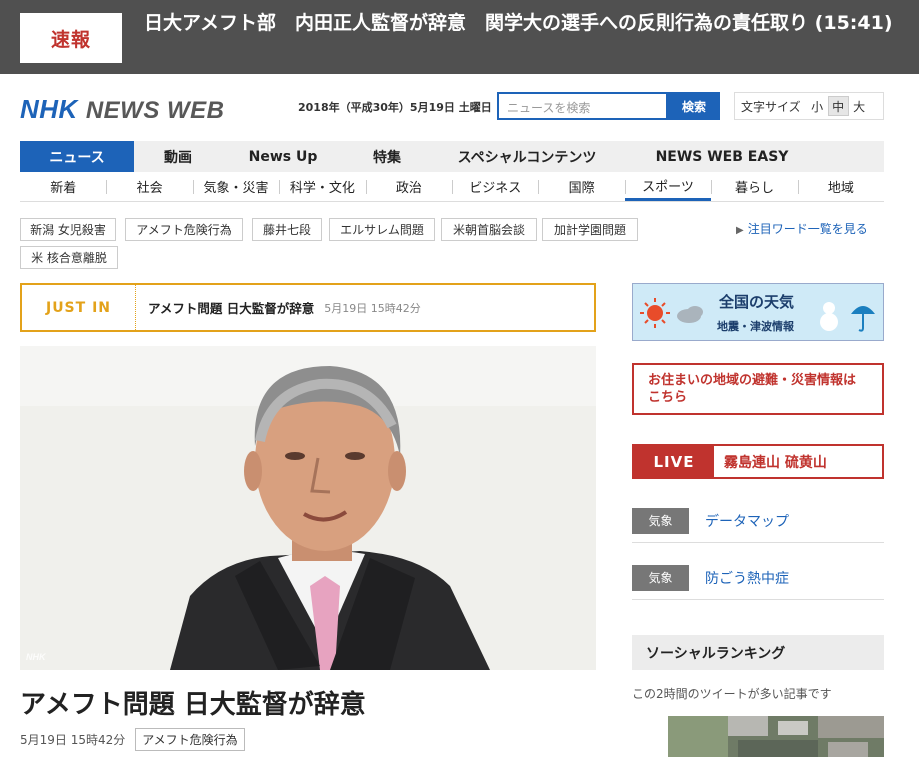 This screenshot has width=919, height=757. Describe the element at coordinates (235, 186) in the screenshot. I see `sub-nav-weather: 気象・災害` at that location.